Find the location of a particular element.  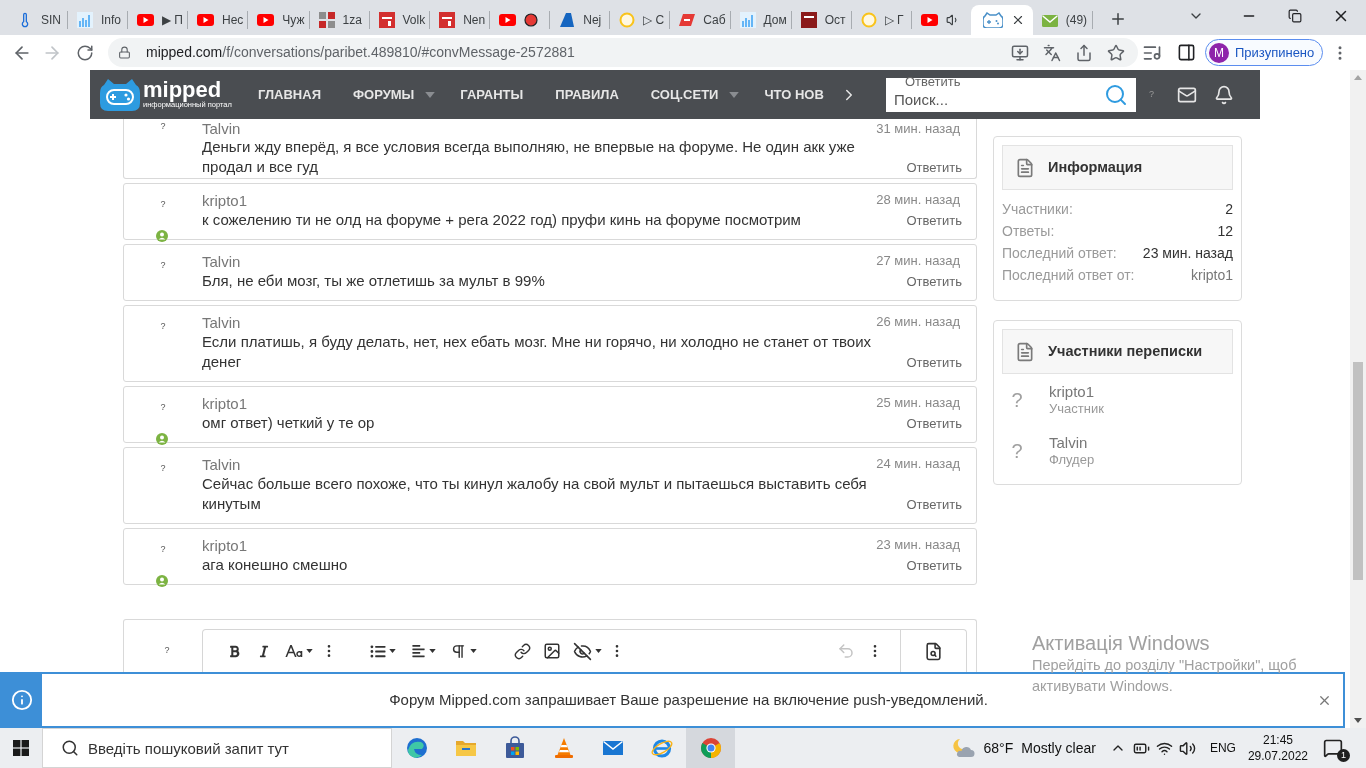

message-text: Если платишь, я буду делать, нет, нех ебать мозг. Мне ни горячо, ни холодно не станет от твоих денег is located at coordinates (537, 352).